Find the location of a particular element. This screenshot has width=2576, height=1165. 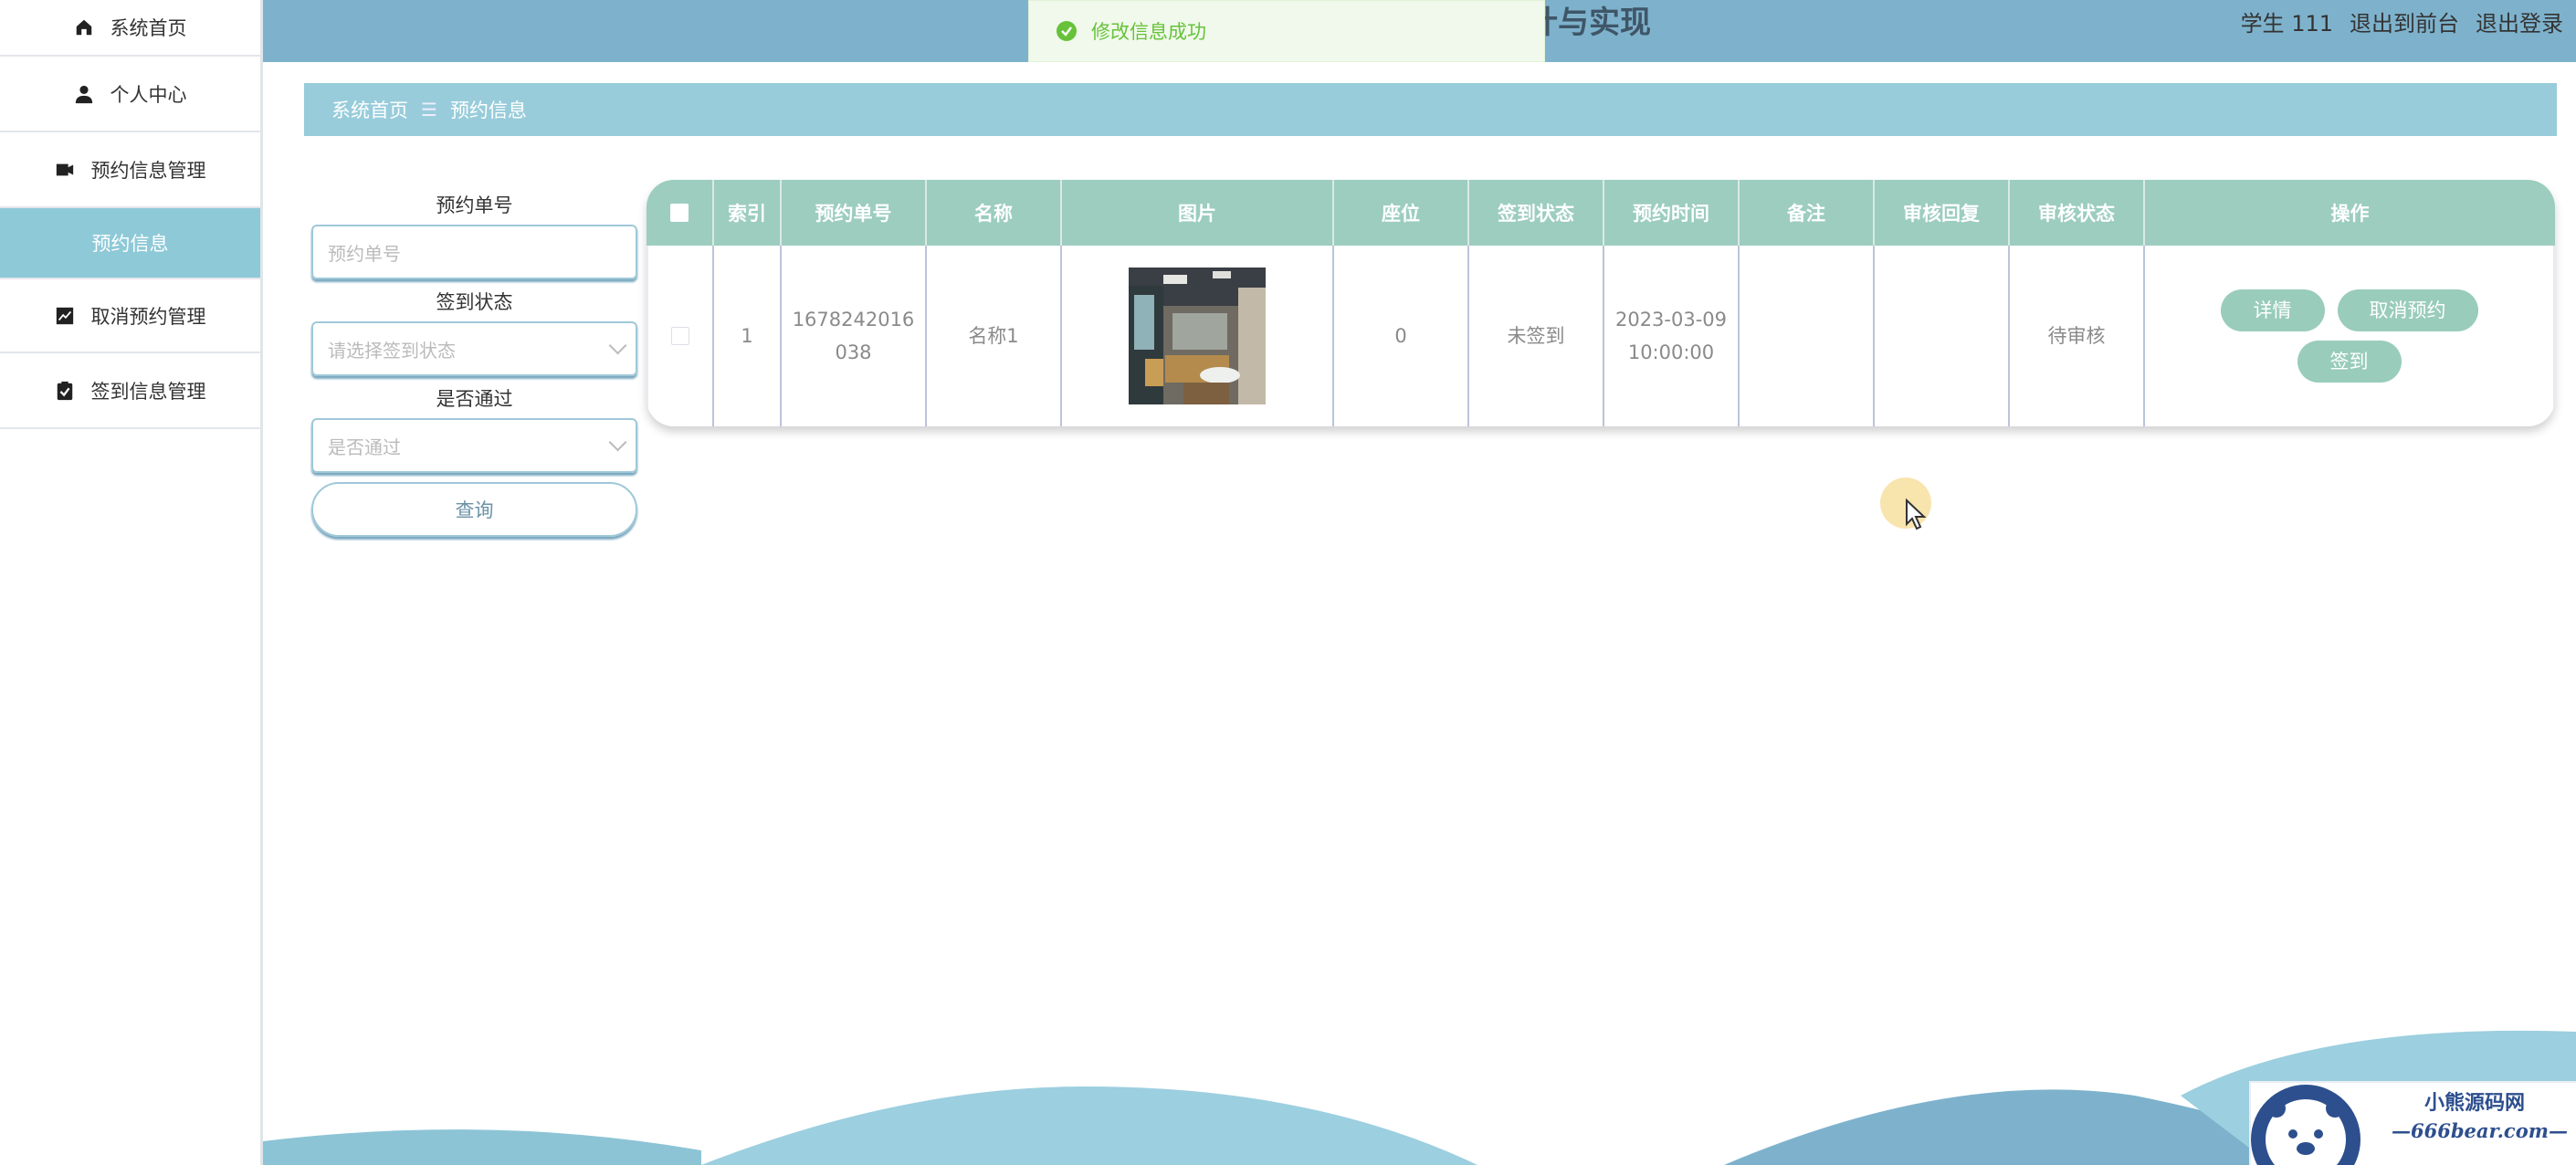

cell-index: 1 is located at coordinates (748, 336).